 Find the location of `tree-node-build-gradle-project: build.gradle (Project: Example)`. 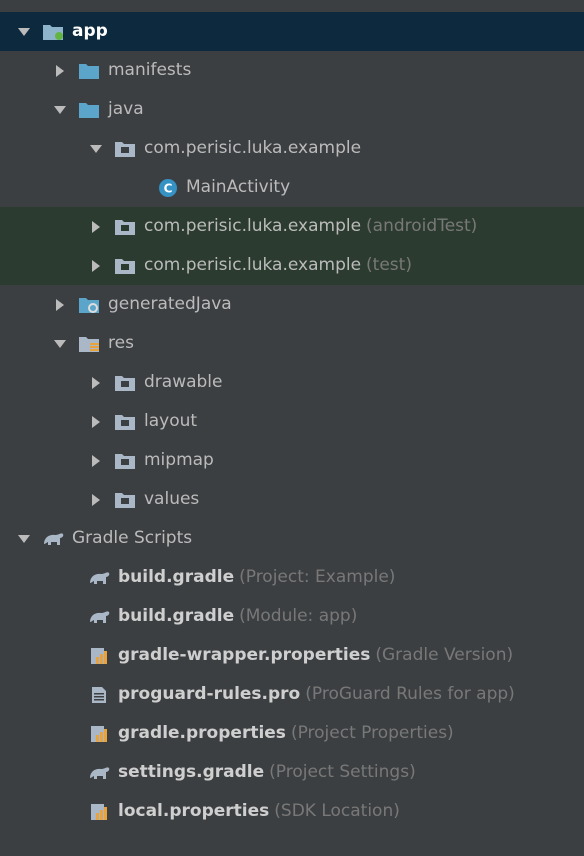

tree-node-build-gradle-project: build.gradle (Project: Example) is located at coordinates (292, 577).